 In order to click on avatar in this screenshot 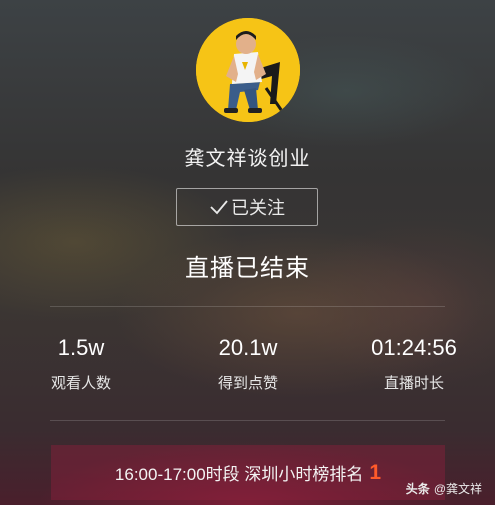, I will do `click(248, 70)`.